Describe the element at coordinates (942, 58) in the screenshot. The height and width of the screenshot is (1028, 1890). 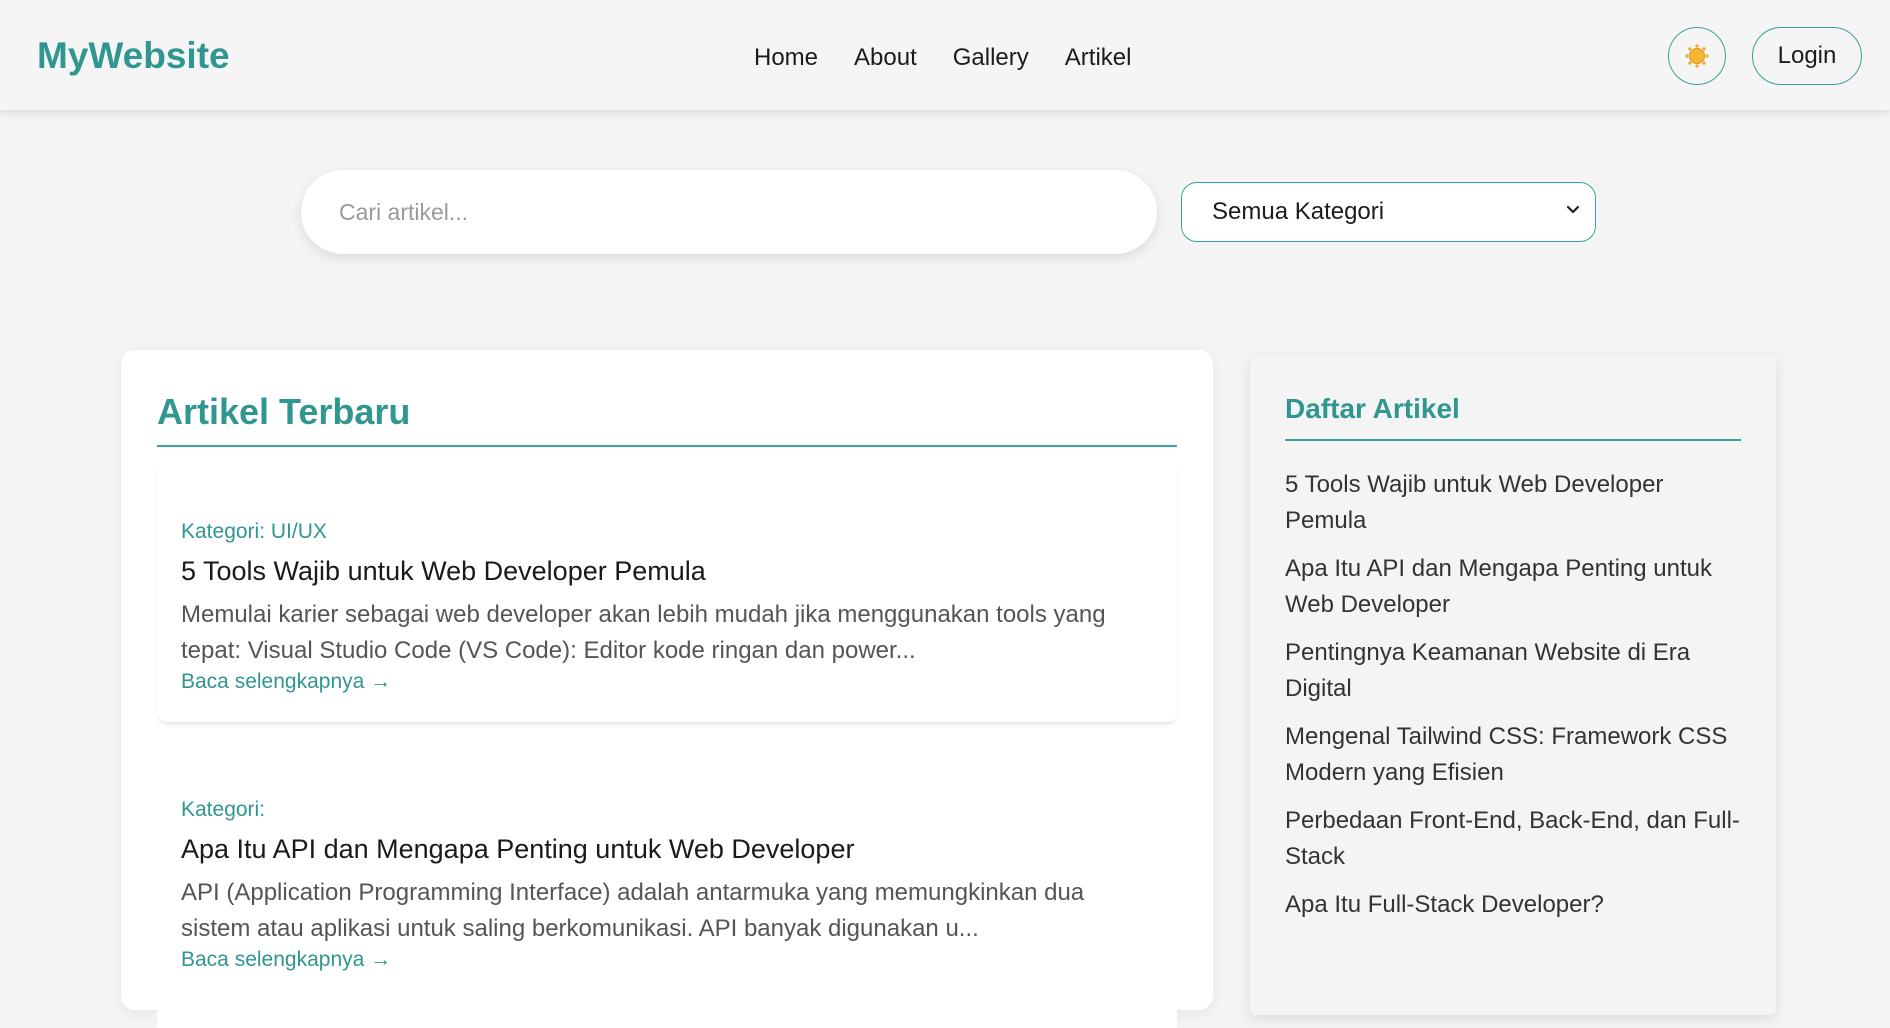
I see `main-nav: Home About Gallery Artikel` at that location.